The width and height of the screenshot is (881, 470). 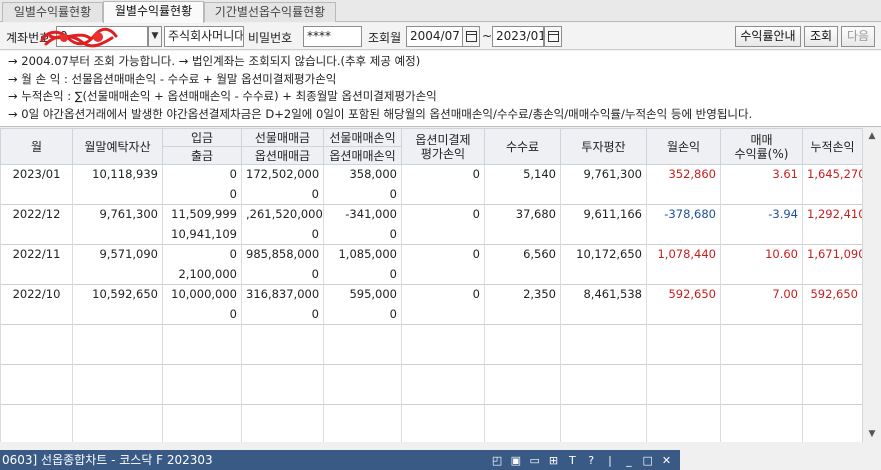 What do you see at coordinates (522, 254) in the screenshot?
I see `cell-fee: 6,560` at bounding box center [522, 254].